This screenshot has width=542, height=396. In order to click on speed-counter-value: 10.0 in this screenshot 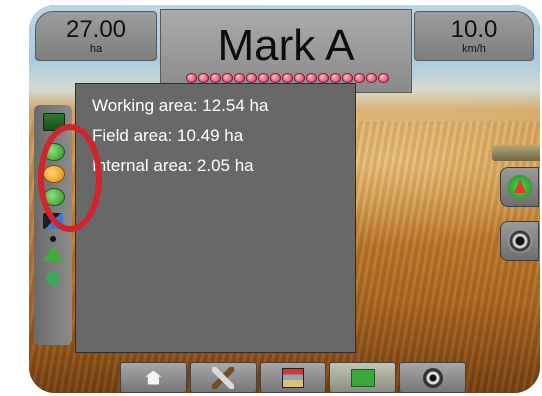, I will do `click(474, 29)`.